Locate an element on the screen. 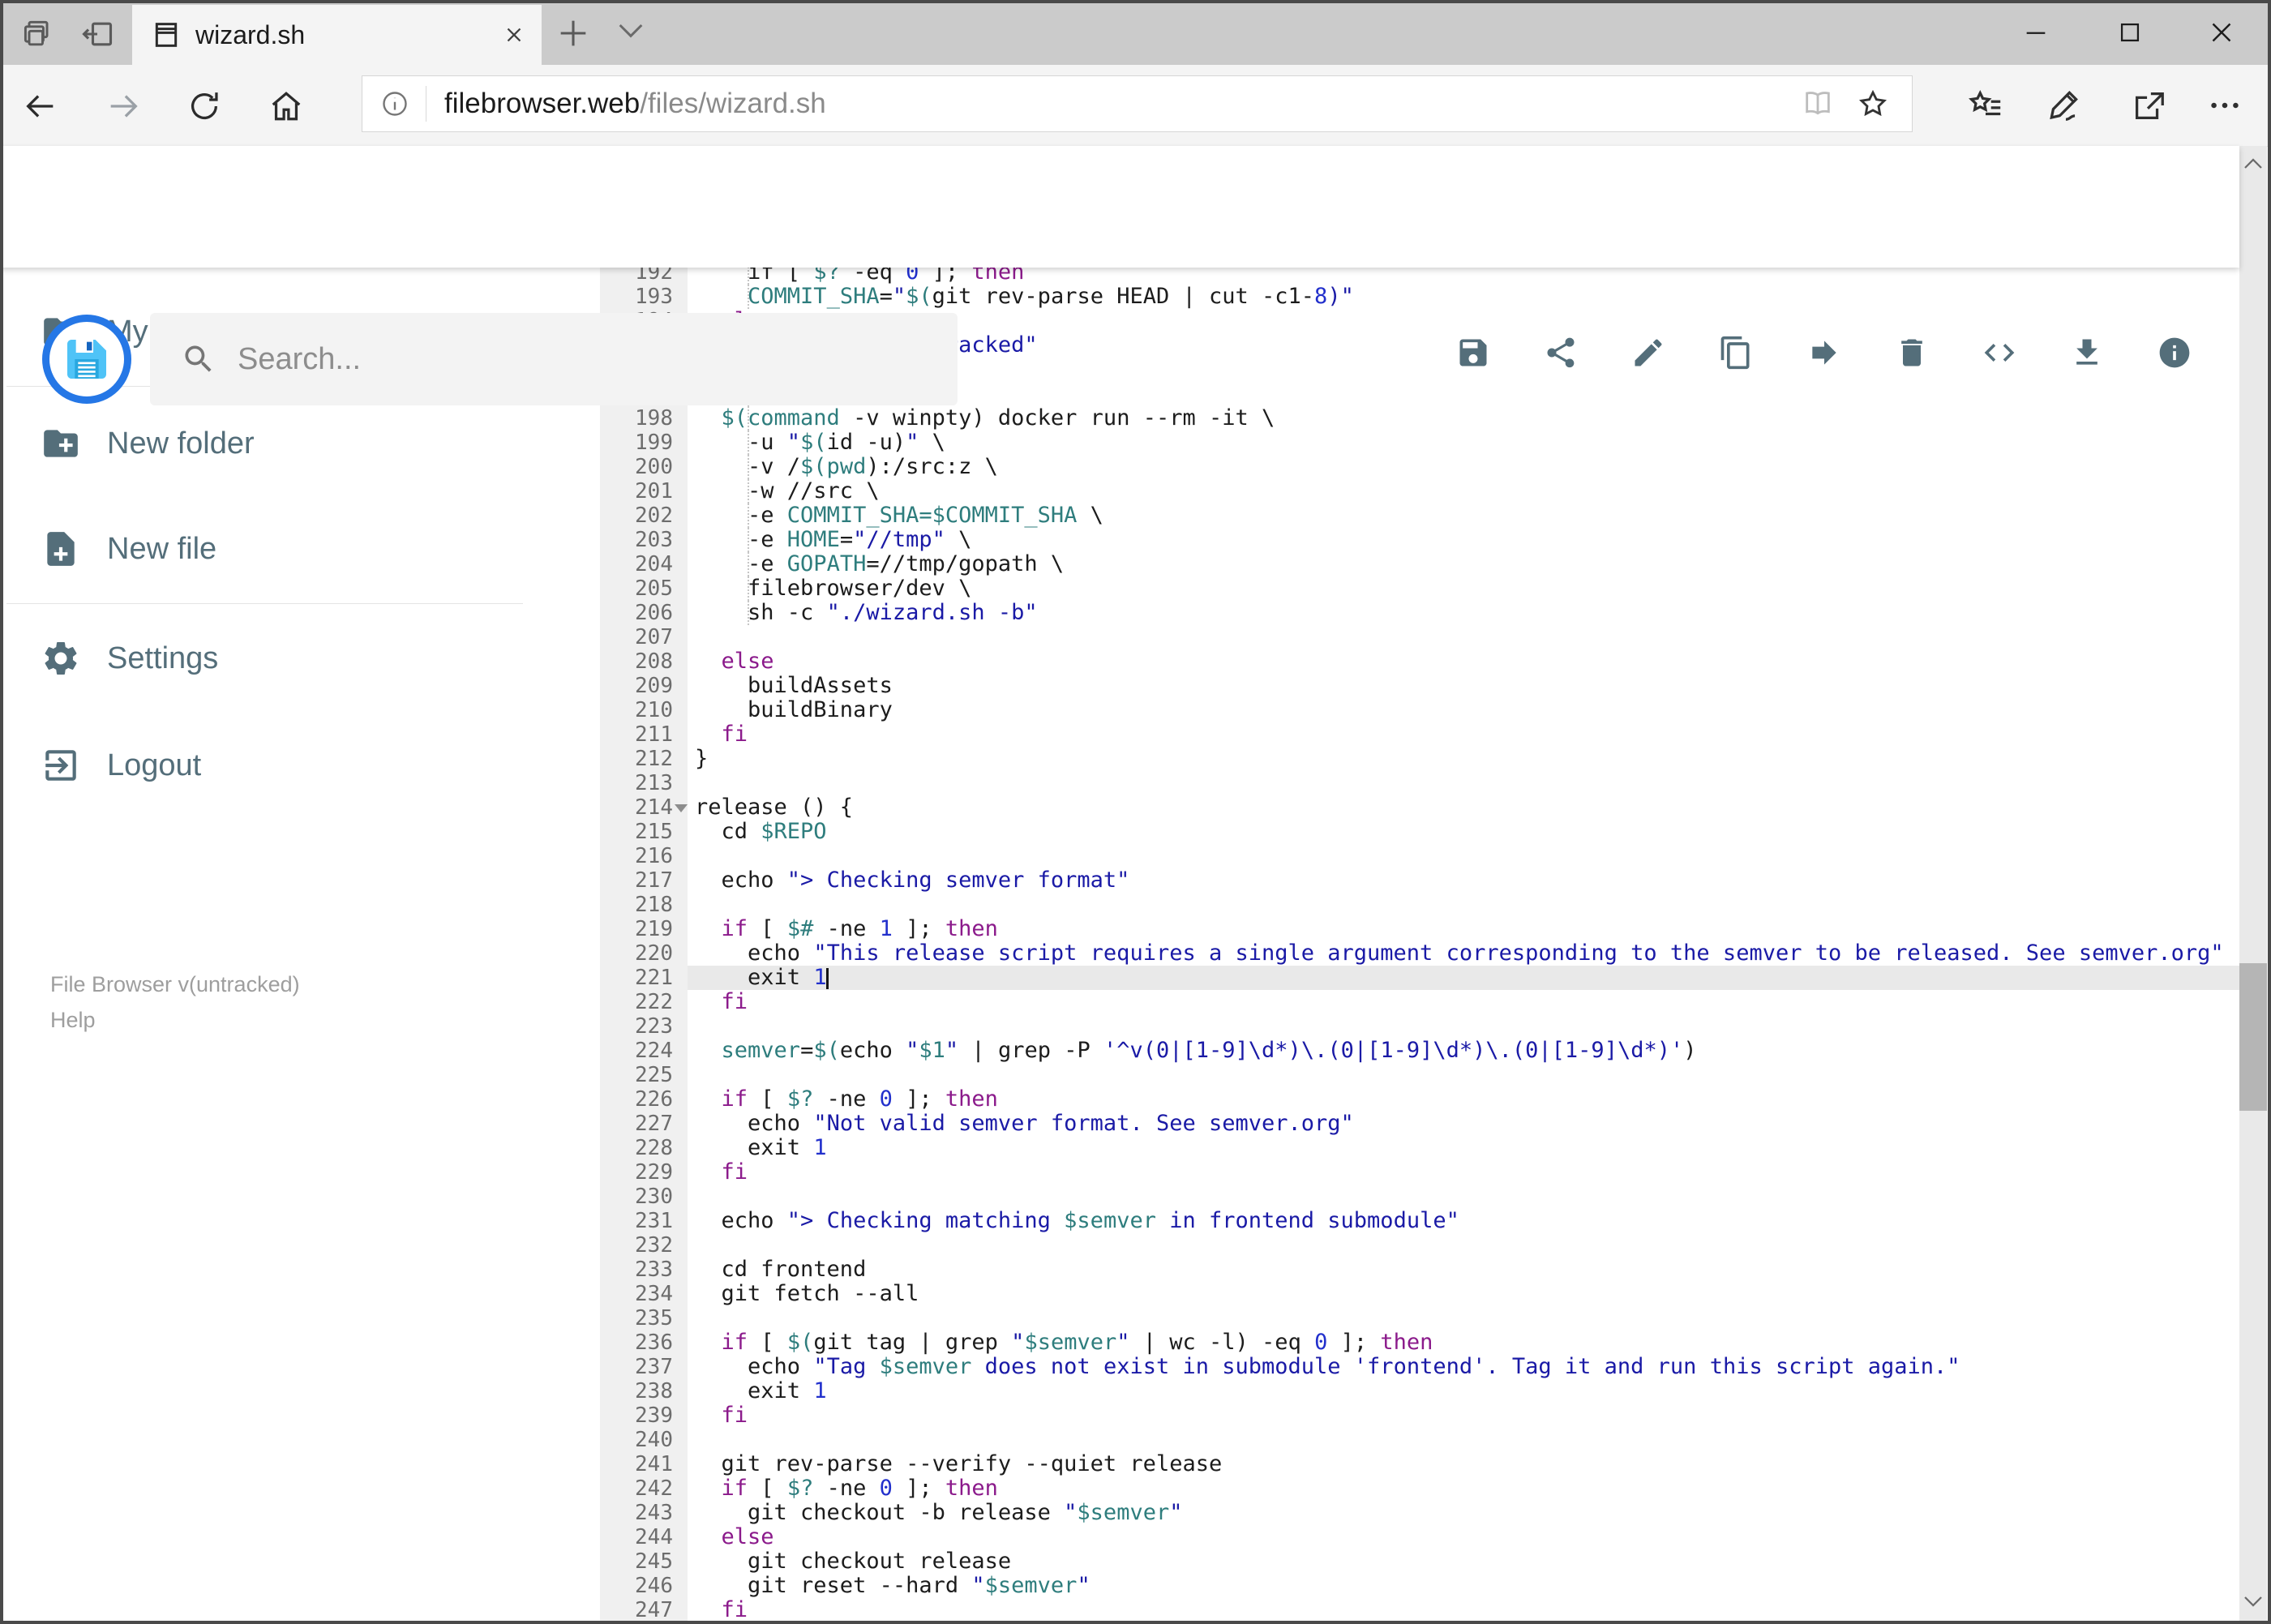 This screenshot has width=2271, height=1624. document-favicon-icon is located at coordinates (166, 35).